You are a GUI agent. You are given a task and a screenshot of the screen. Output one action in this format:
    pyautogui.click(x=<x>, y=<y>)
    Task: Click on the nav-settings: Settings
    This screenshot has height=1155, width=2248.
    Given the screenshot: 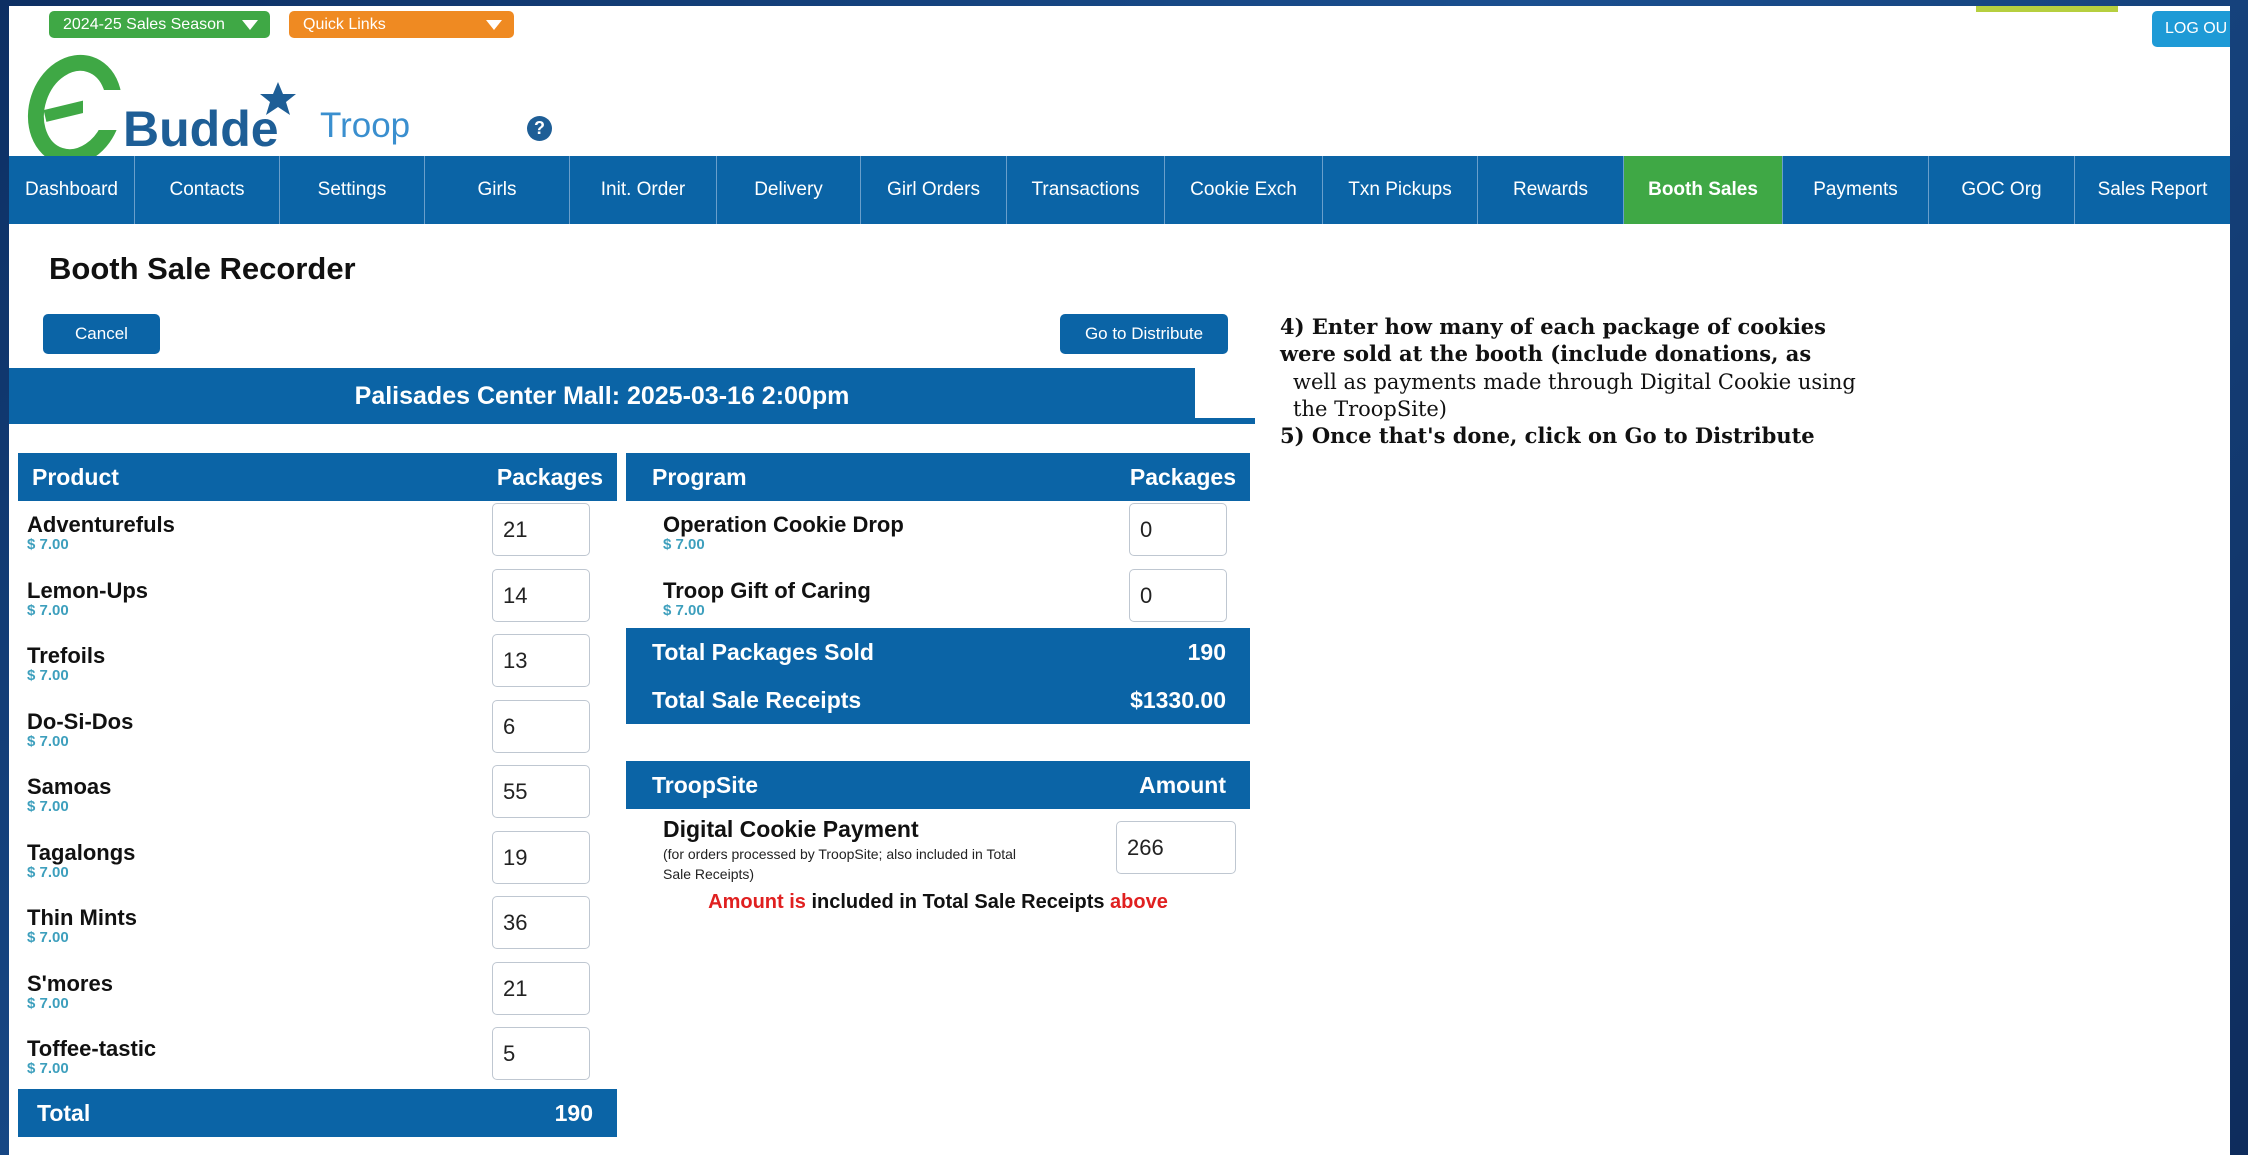 What is the action you would take?
    pyautogui.click(x=352, y=190)
    